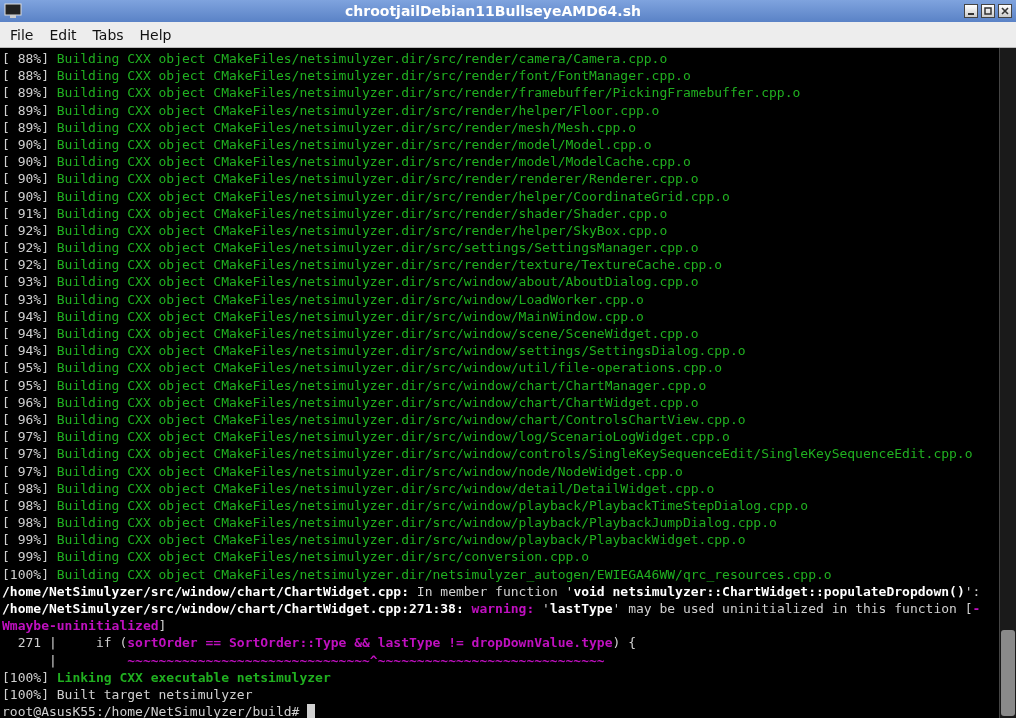 This screenshot has height=718, width=1016. I want to click on close-button, so click(1005, 11).